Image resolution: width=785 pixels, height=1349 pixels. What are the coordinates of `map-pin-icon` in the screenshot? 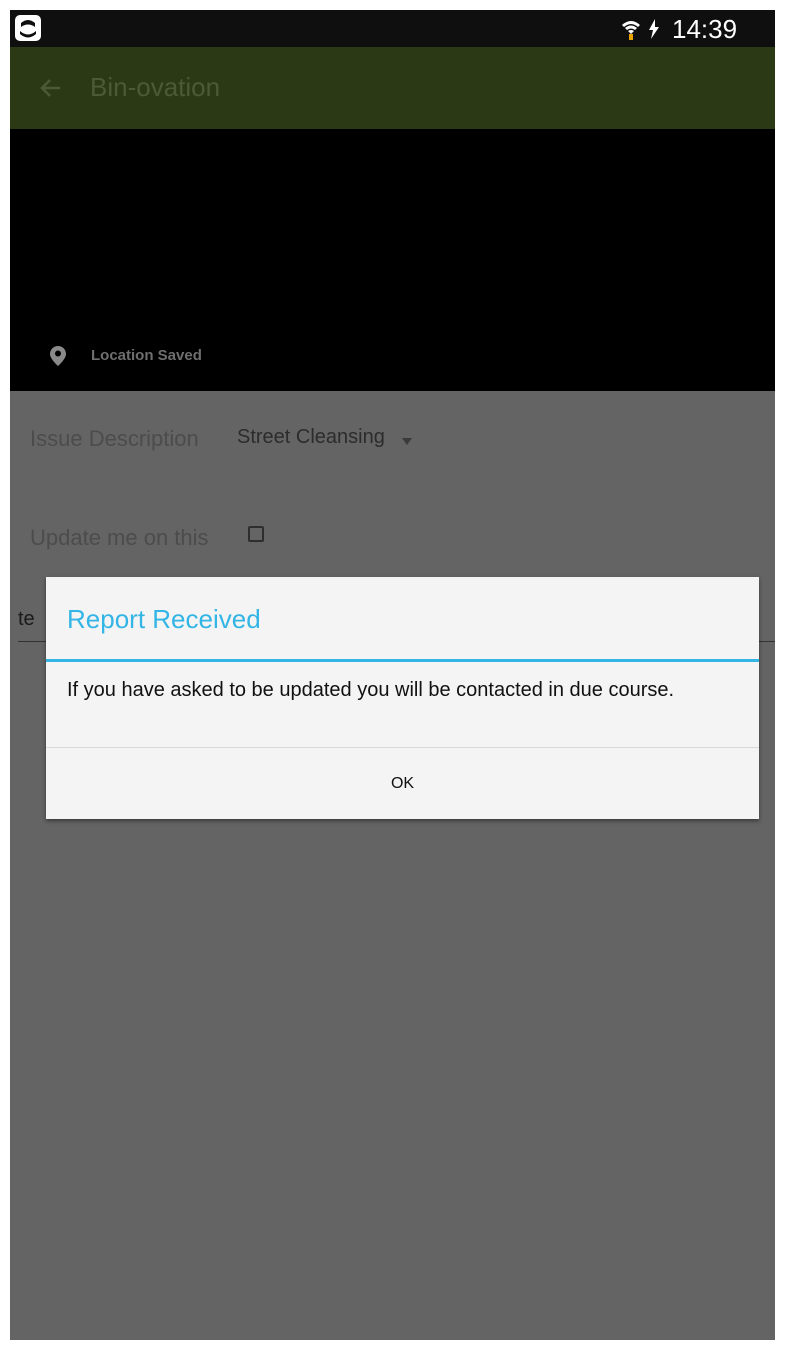 It's located at (58, 356).